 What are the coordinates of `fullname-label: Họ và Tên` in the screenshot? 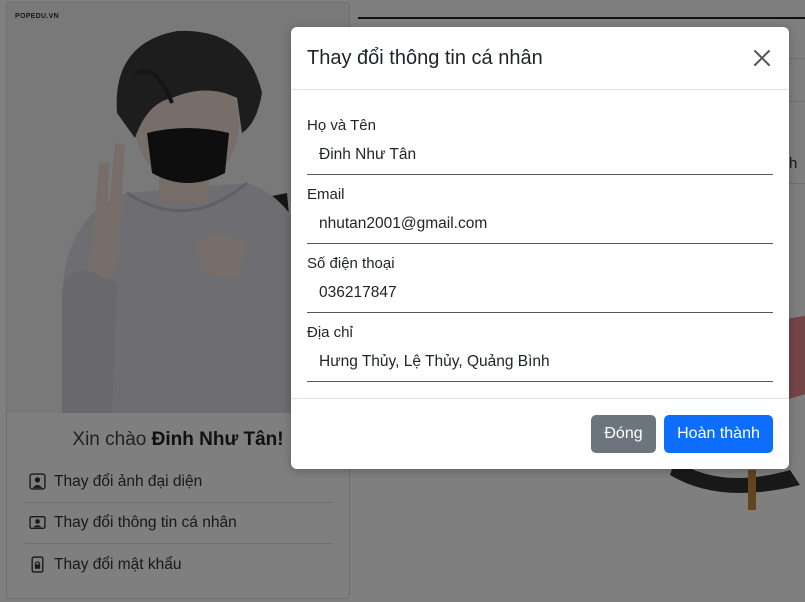 It's located at (341, 125).